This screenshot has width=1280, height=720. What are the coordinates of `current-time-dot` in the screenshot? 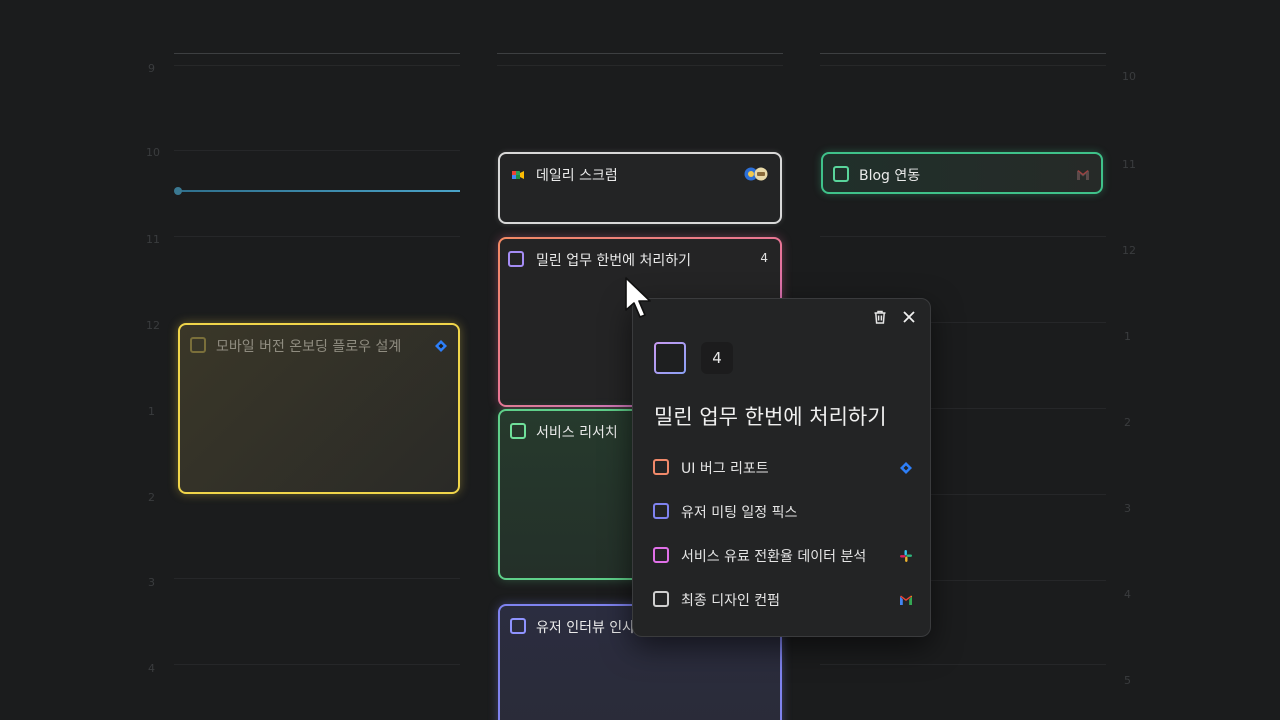 It's located at (178, 191).